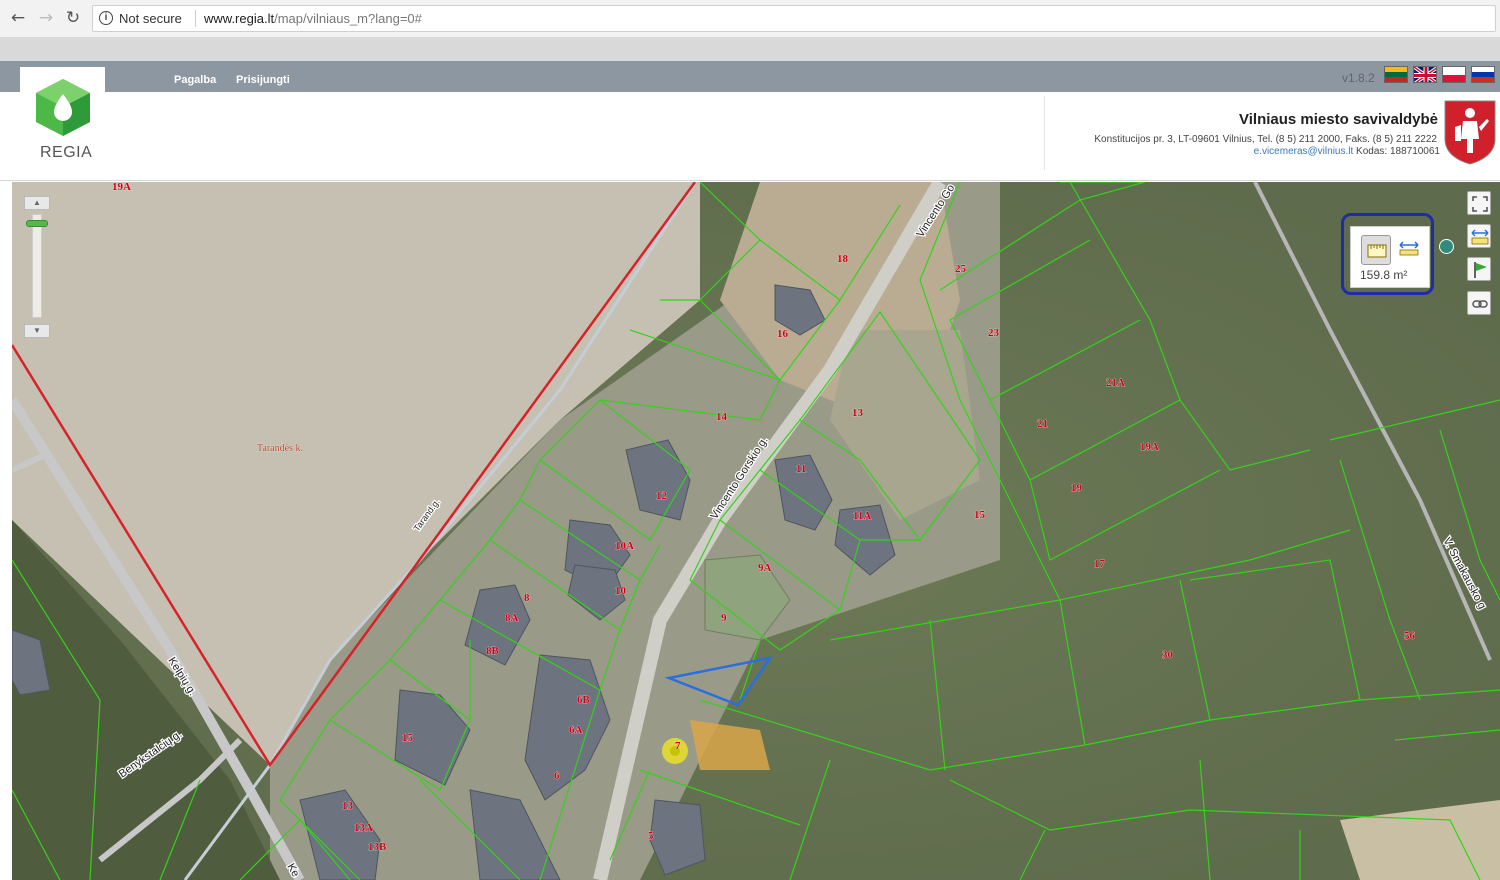 Image resolution: width=1500 pixels, height=880 pixels. Describe the element at coordinates (263, 80) in the screenshot. I see `menu-login-link: Prisijungti` at that location.